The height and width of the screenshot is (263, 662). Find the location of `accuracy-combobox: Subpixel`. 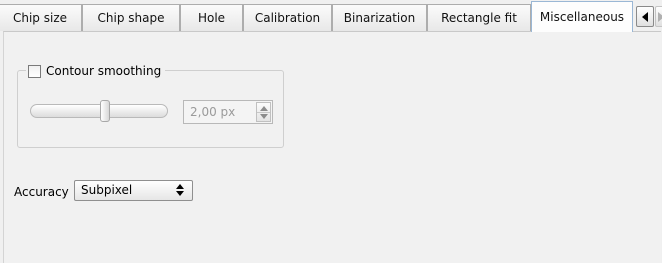

accuracy-combobox: Subpixel is located at coordinates (133, 190).